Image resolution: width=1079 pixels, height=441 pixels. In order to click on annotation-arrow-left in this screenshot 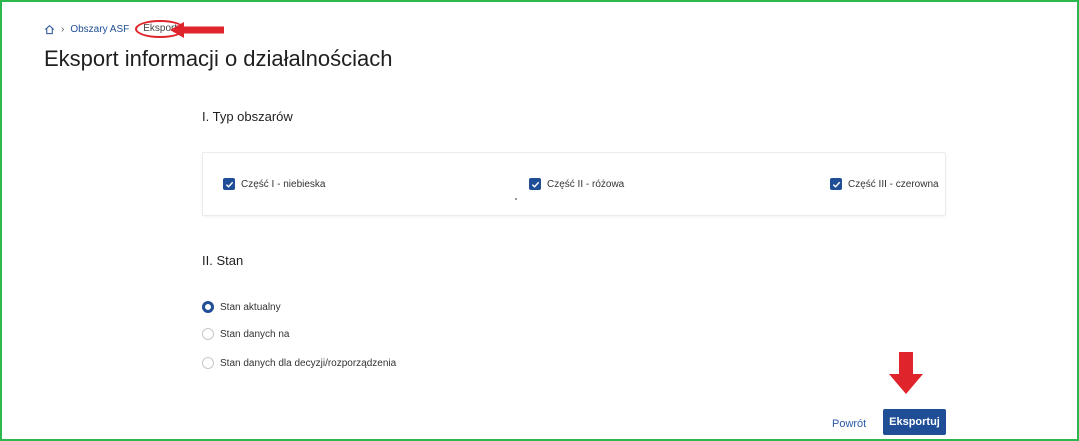, I will do `click(198, 32)`.